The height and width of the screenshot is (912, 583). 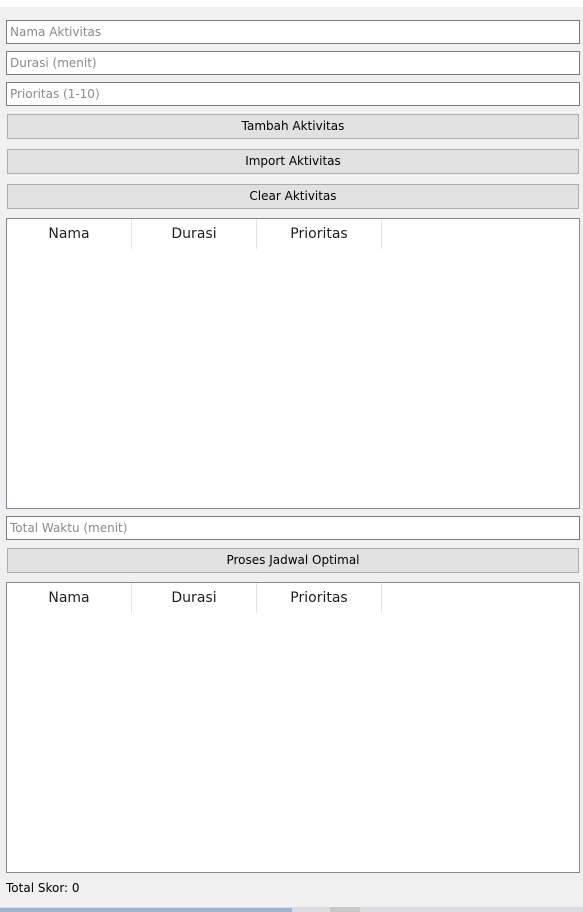 I want to click on nama-aktivitas-input, so click(x=293, y=32).